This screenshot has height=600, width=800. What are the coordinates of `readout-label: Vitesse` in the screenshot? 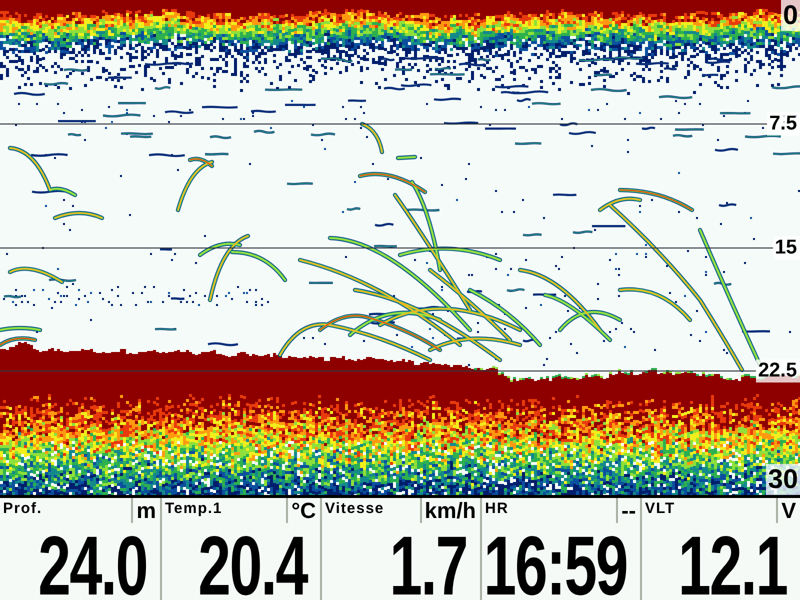 It's located at (354, 508).